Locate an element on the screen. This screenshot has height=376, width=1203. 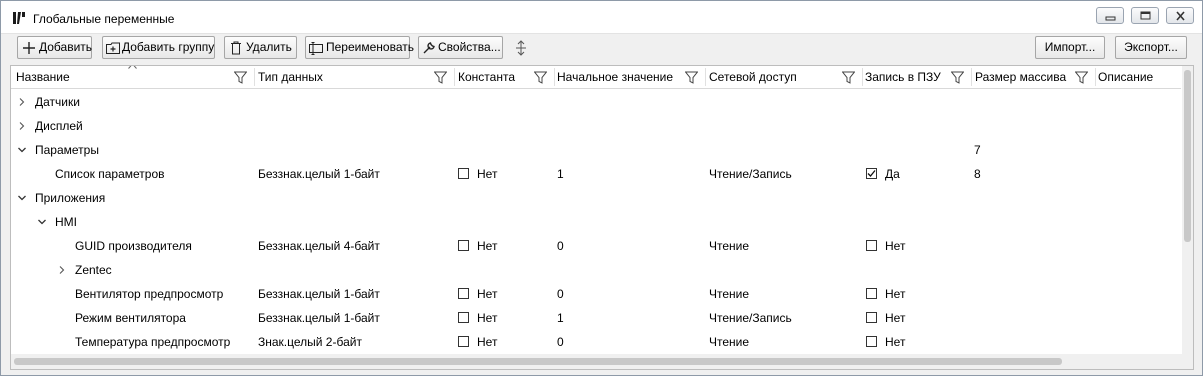
row-rom: Да is located at coordinates (892, 174).